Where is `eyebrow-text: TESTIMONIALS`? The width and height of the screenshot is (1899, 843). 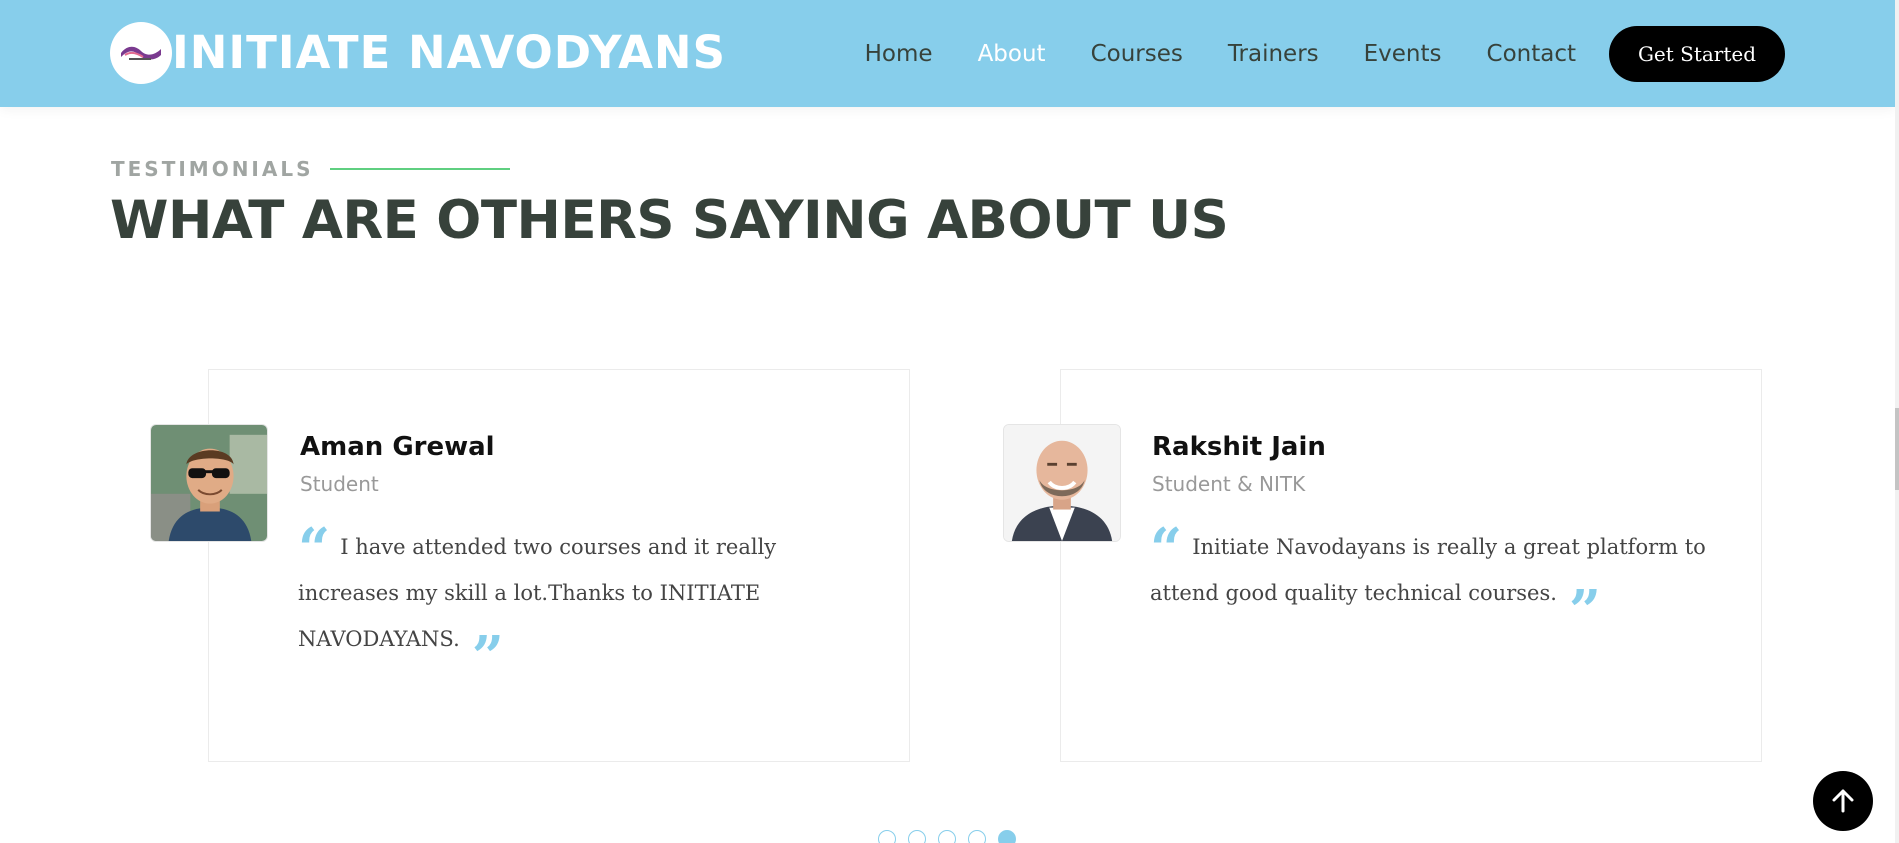 eyebrow-text: TESTIMONIALS is located at coordinates (212, 169).